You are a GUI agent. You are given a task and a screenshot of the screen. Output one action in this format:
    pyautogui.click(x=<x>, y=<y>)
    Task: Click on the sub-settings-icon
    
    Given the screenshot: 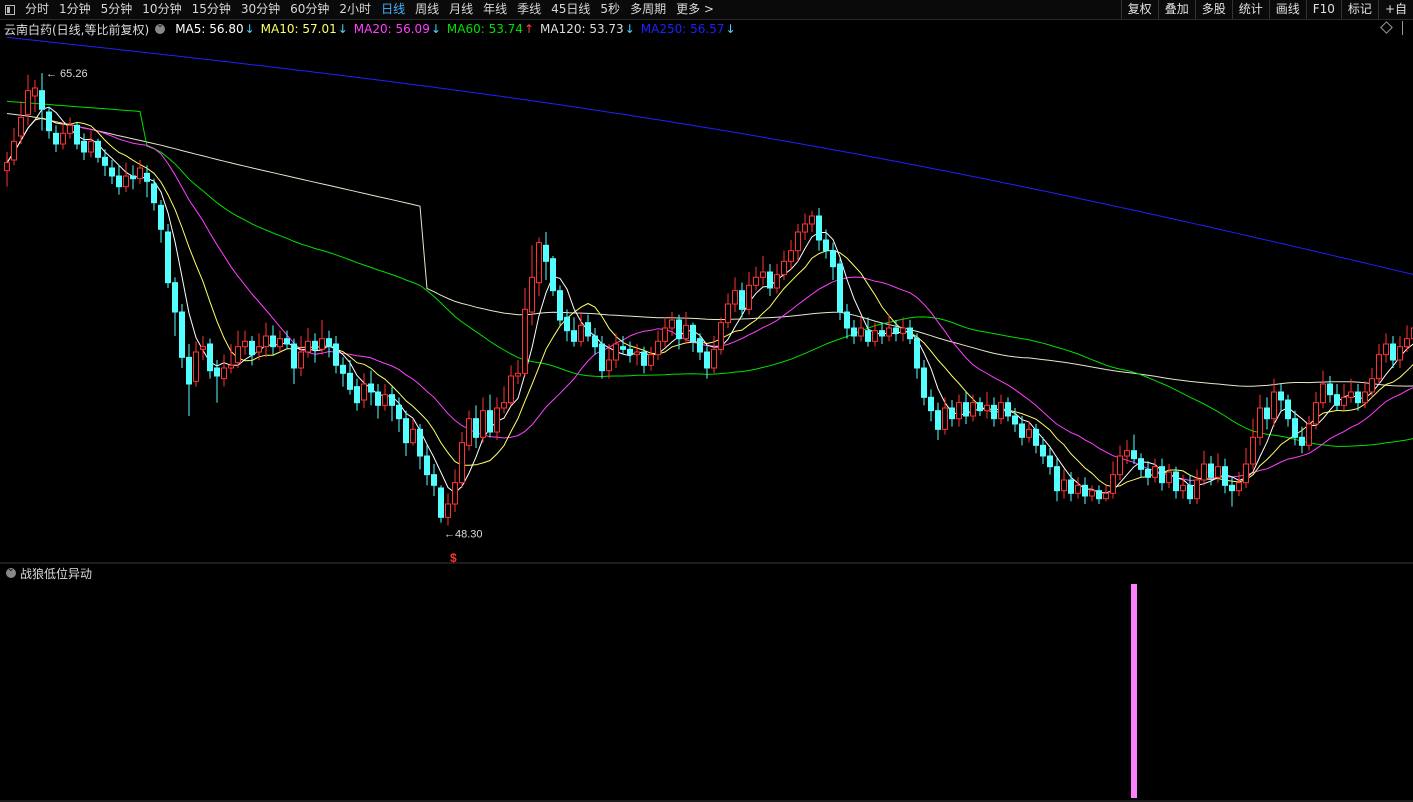 What is the action you would take?
    pyautogui.click(x=11, y=571)
    